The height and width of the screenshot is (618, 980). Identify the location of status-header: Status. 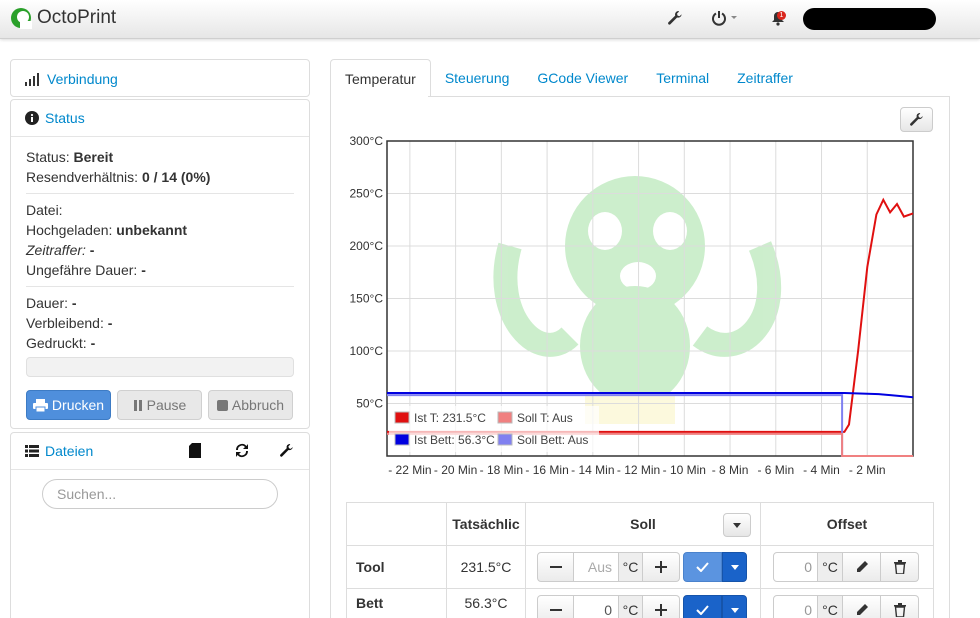
(160, 118).